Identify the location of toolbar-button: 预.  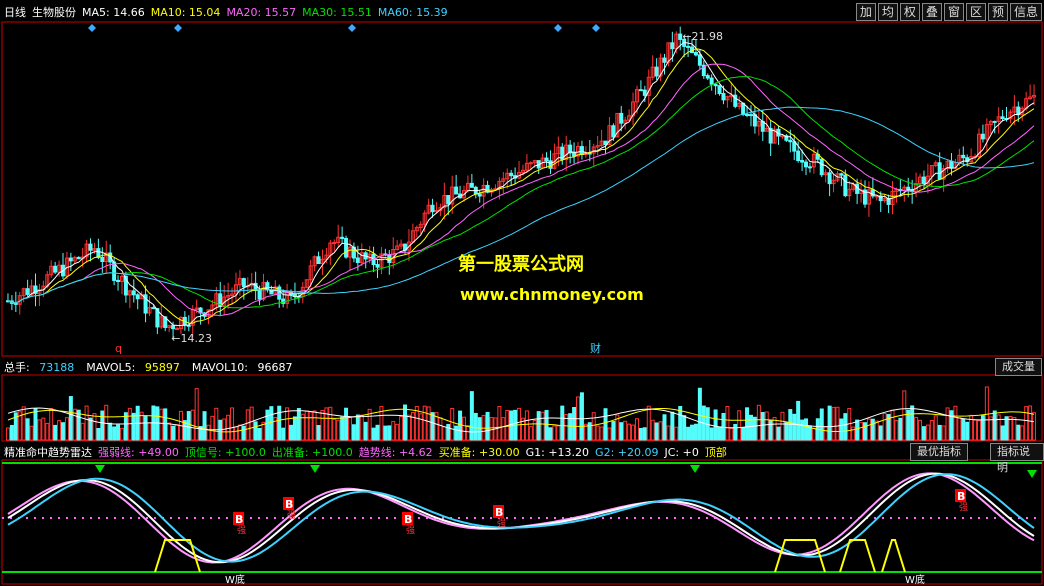
(997, 12).